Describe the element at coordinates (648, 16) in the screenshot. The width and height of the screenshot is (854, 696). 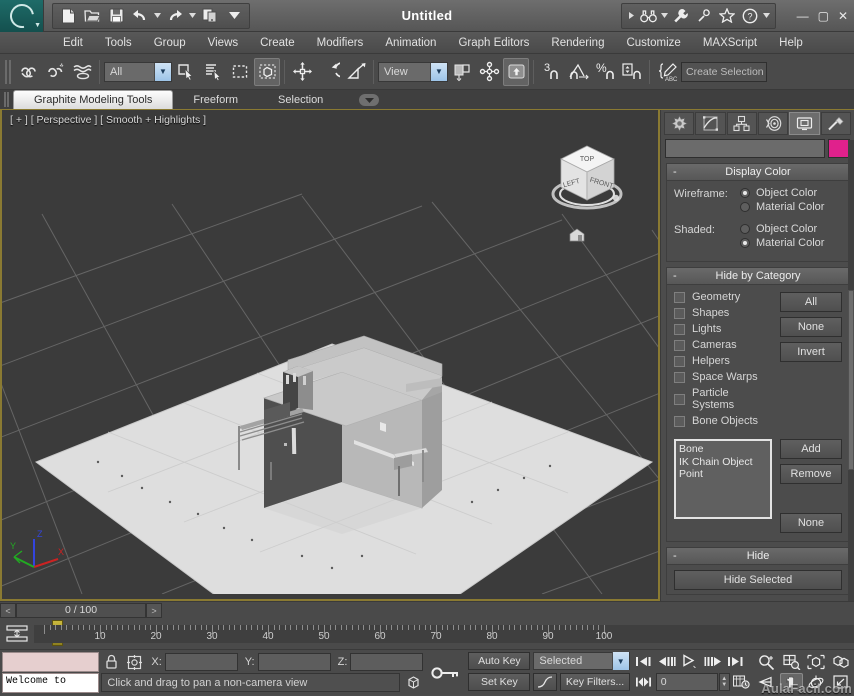
I see `search-binoculars-icon` at that location.